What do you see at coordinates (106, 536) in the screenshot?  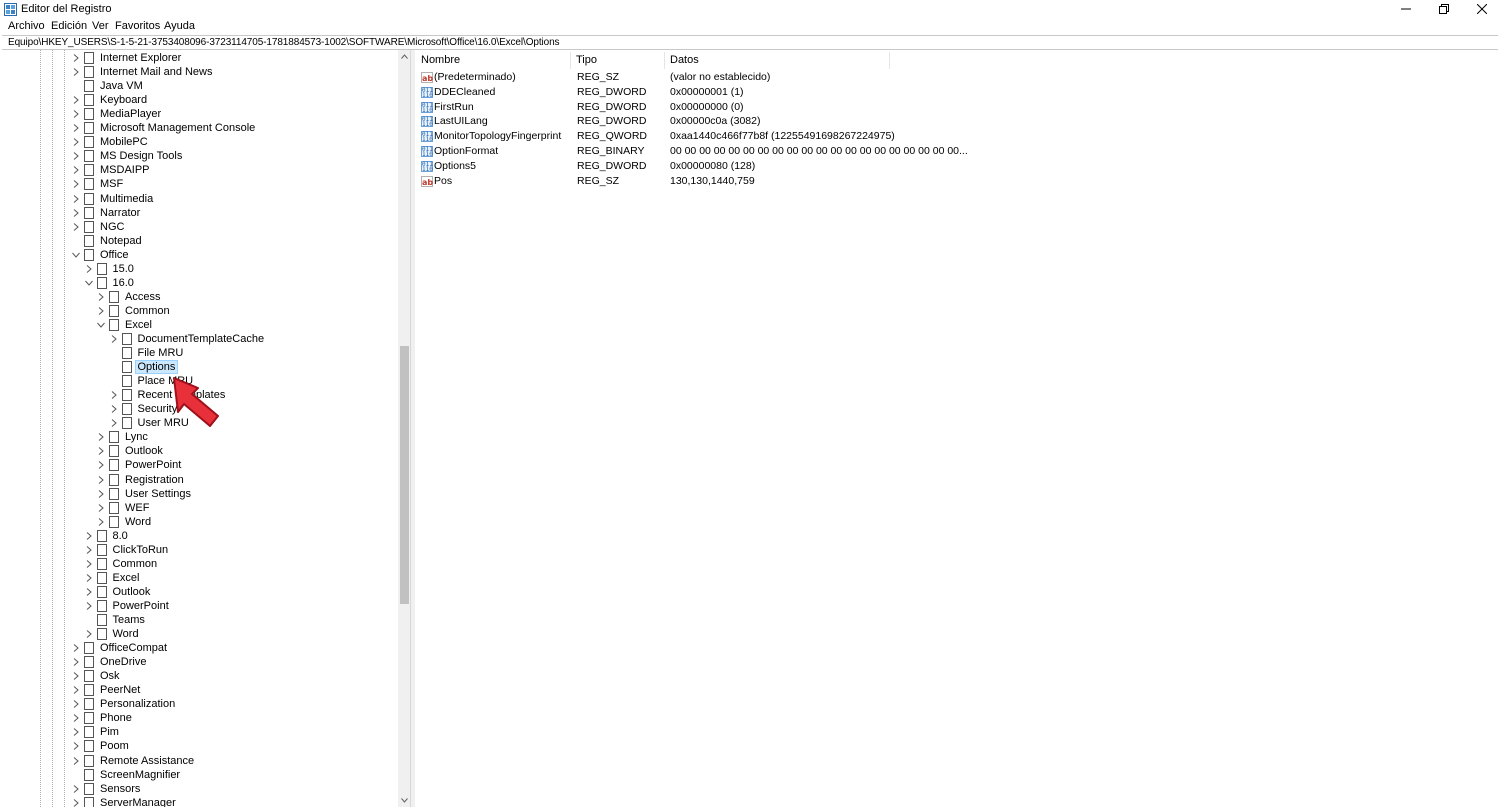 I see `tree-node: 8.0` at bounding box center [106, 536].